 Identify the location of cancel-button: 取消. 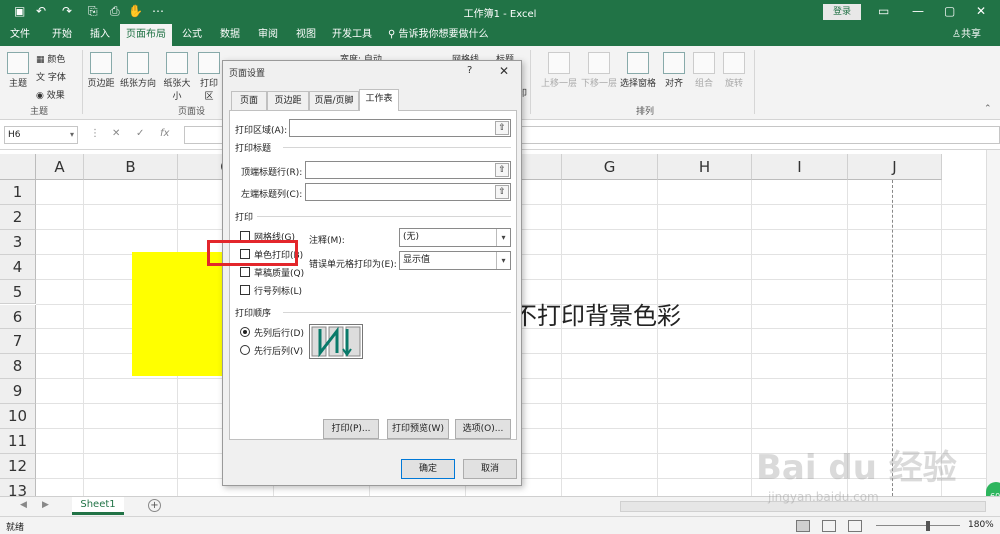
(490, 469).